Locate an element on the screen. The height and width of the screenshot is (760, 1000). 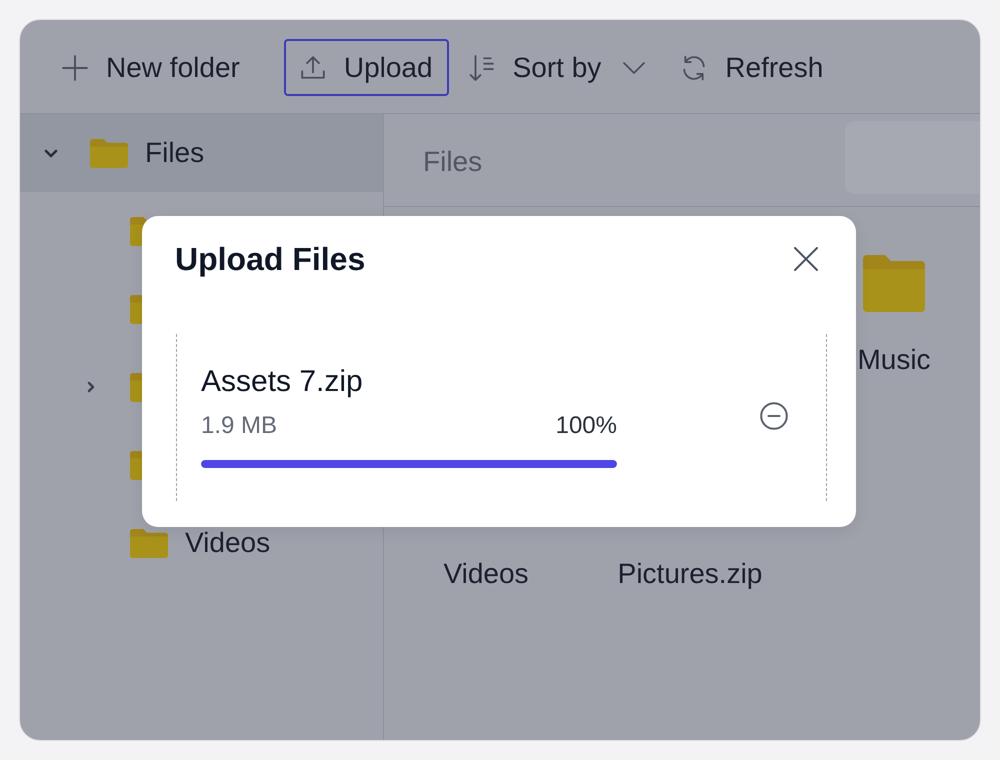
sort-button: Sort by is located at coordinates (557, 67).